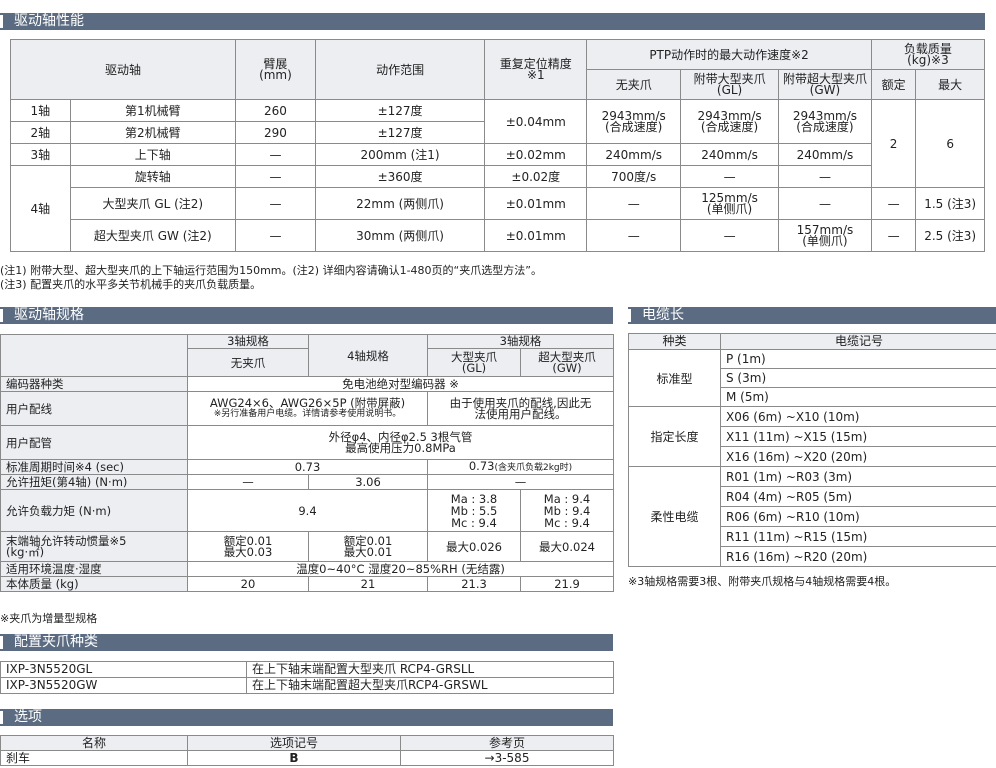 The height and width of the screenshot is (768, 996). Describe the element at coordinates (275, 154) in the screenshot. I see `row3-arm: —` at that location.